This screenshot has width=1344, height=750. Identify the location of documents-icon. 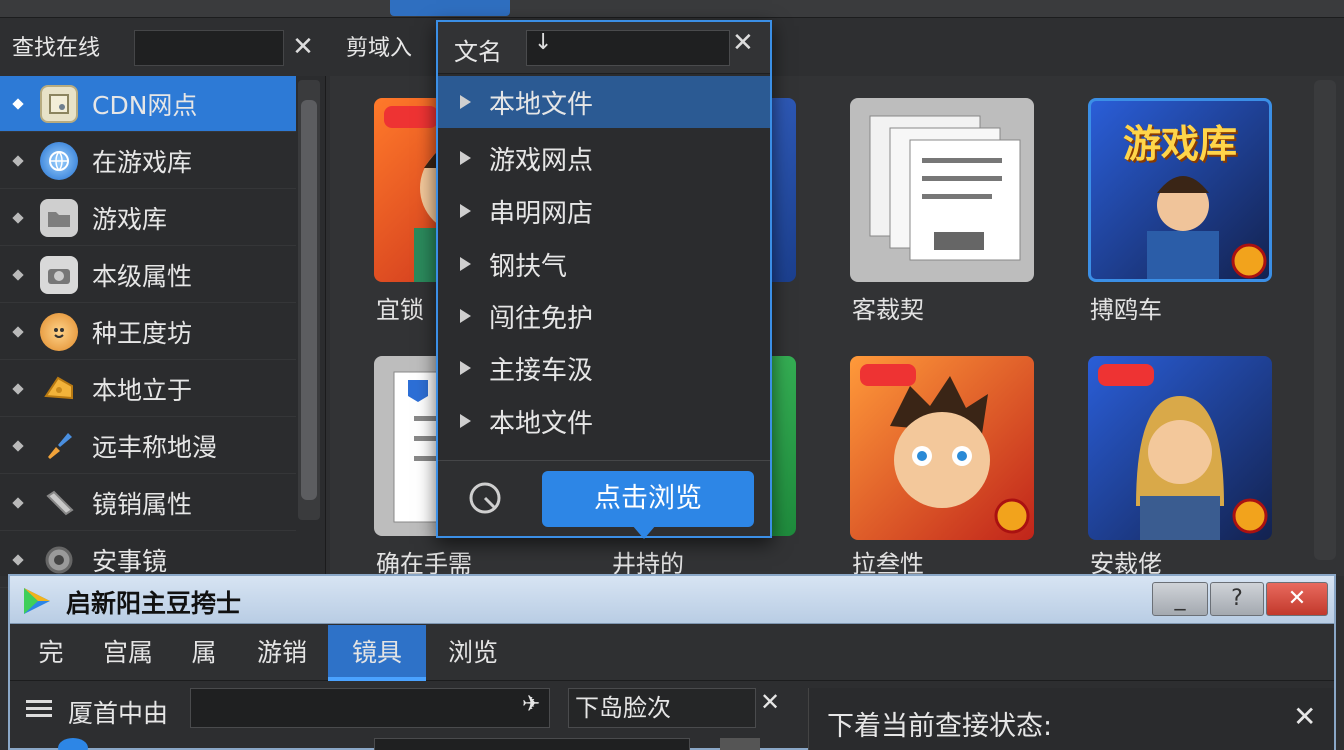
(945, 188).